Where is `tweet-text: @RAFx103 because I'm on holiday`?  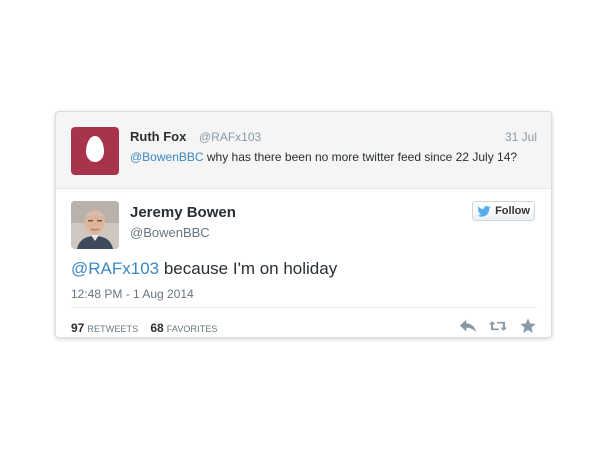
tweet-text: @RAFx103 because I'm on holiday is located at coordinates (204, 269).